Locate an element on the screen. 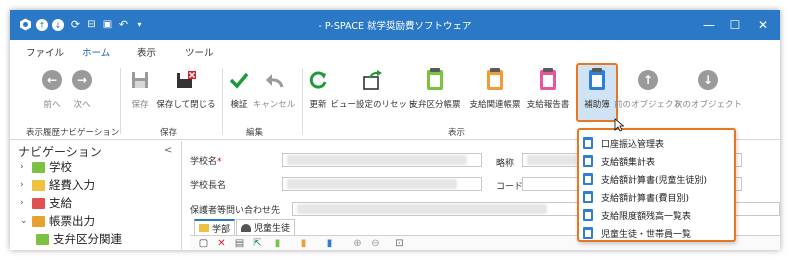 The height and width of the screenshot is (260, 800). tree-item-support-class: 支弁区分関連 is located at coordinates (79, 239).